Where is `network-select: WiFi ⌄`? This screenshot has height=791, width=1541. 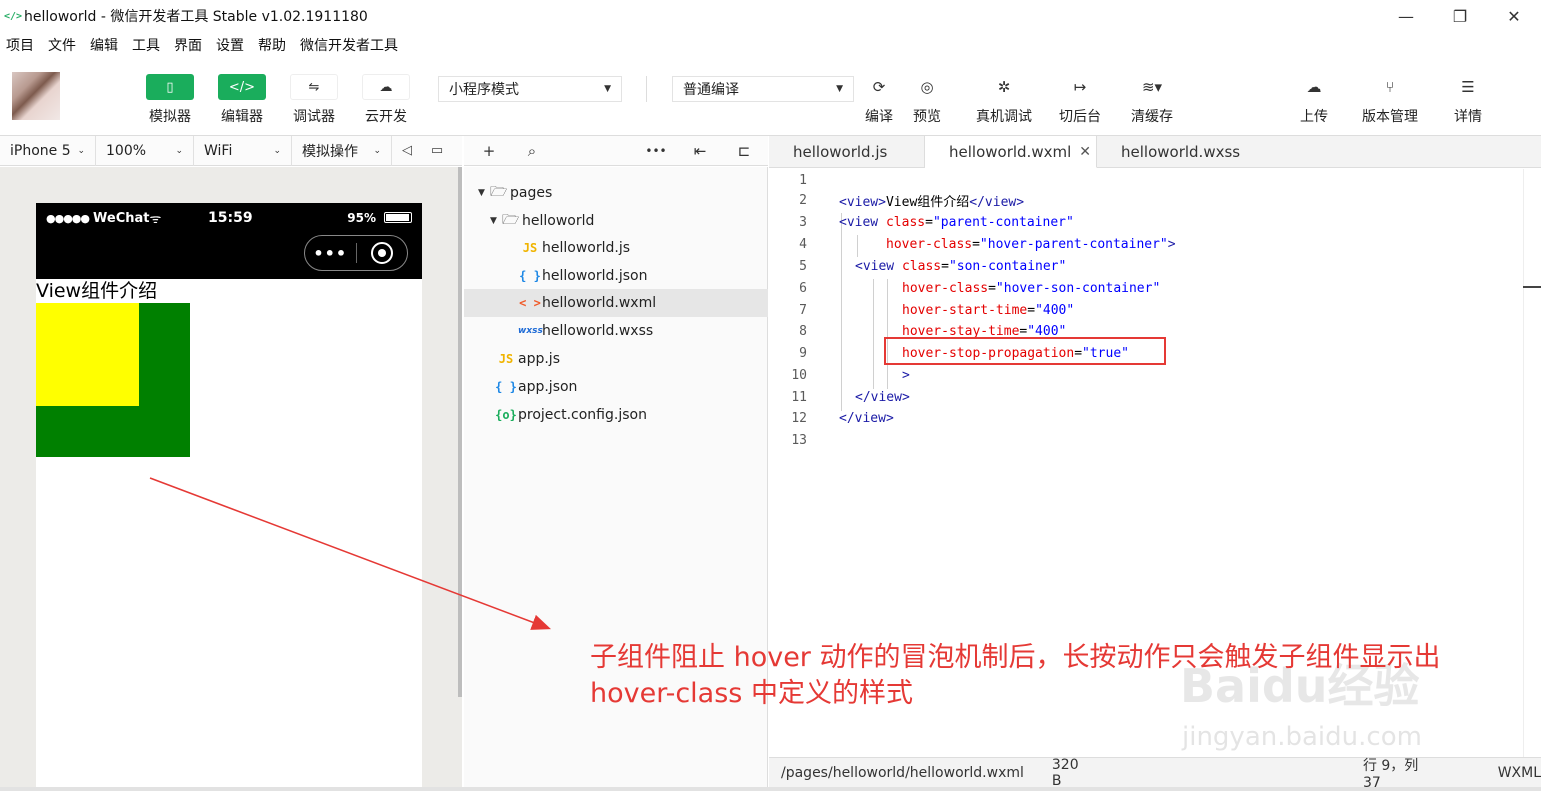
network-select: WiFi ⌄ is located at coordinates (243, 150).